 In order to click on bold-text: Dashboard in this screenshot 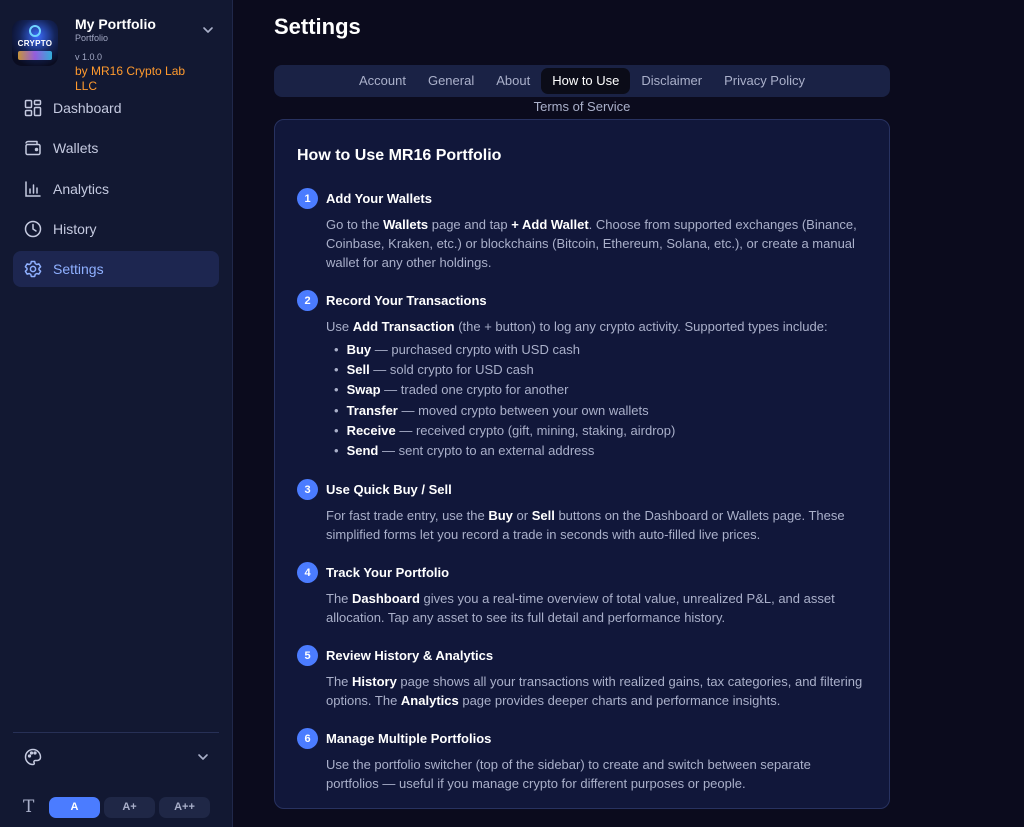, I will do `click(386, 599)`.